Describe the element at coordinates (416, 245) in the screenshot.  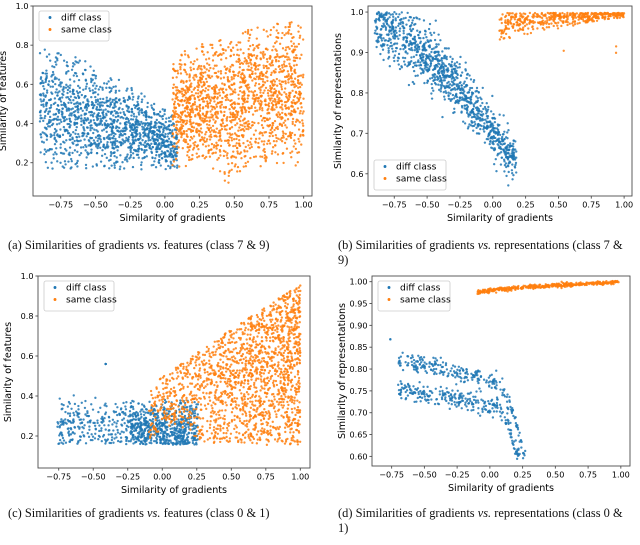
I see `caption-b-pre: Similarities of gradients` at that location.